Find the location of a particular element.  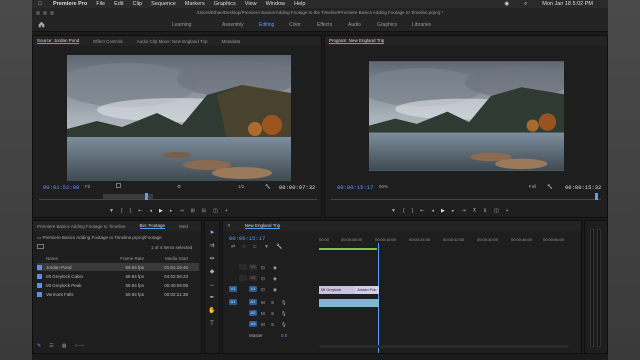

master-volume: 0.0 is located at coordinates (284, 335).